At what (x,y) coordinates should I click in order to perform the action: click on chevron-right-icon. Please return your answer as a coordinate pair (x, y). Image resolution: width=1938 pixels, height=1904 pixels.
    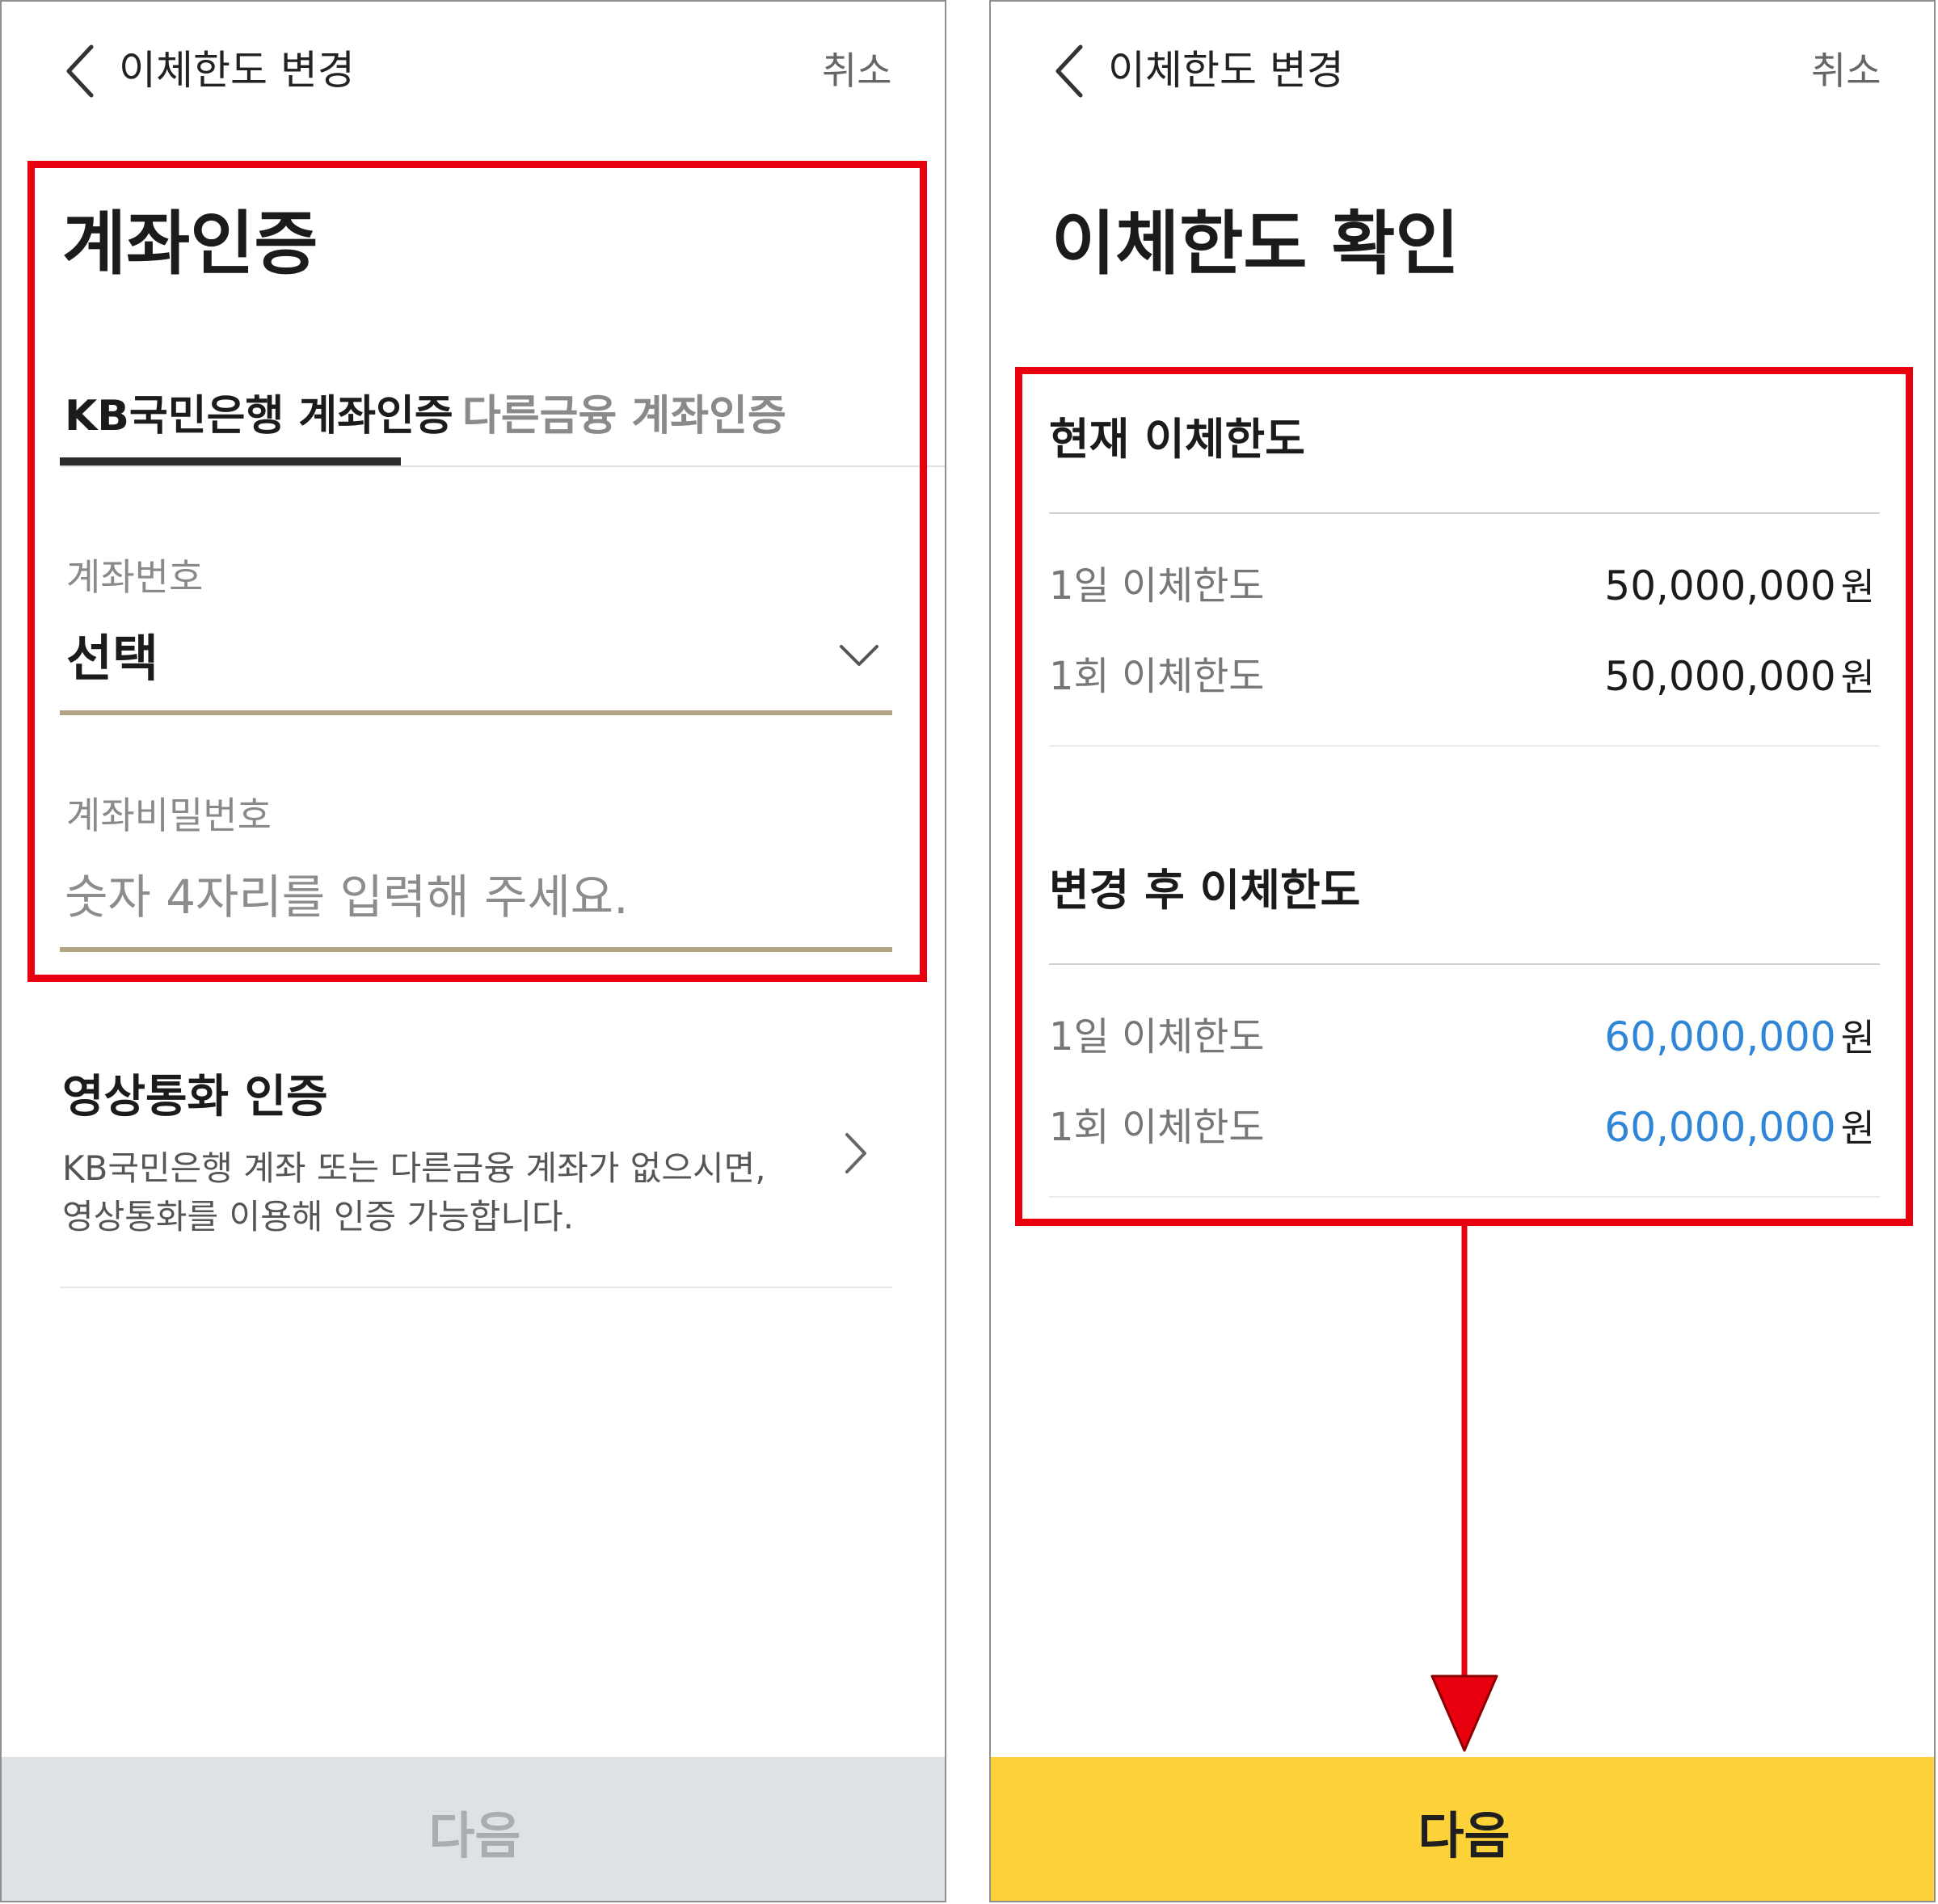
    Looking at the image, I should click on (856, 1153).